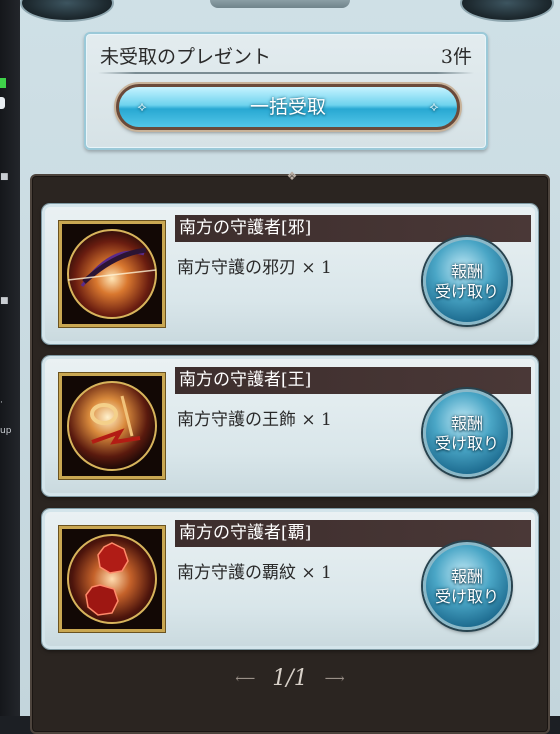  I want to click on item-reward: 南方守護の覇紋 × 1, so click(254, 573).